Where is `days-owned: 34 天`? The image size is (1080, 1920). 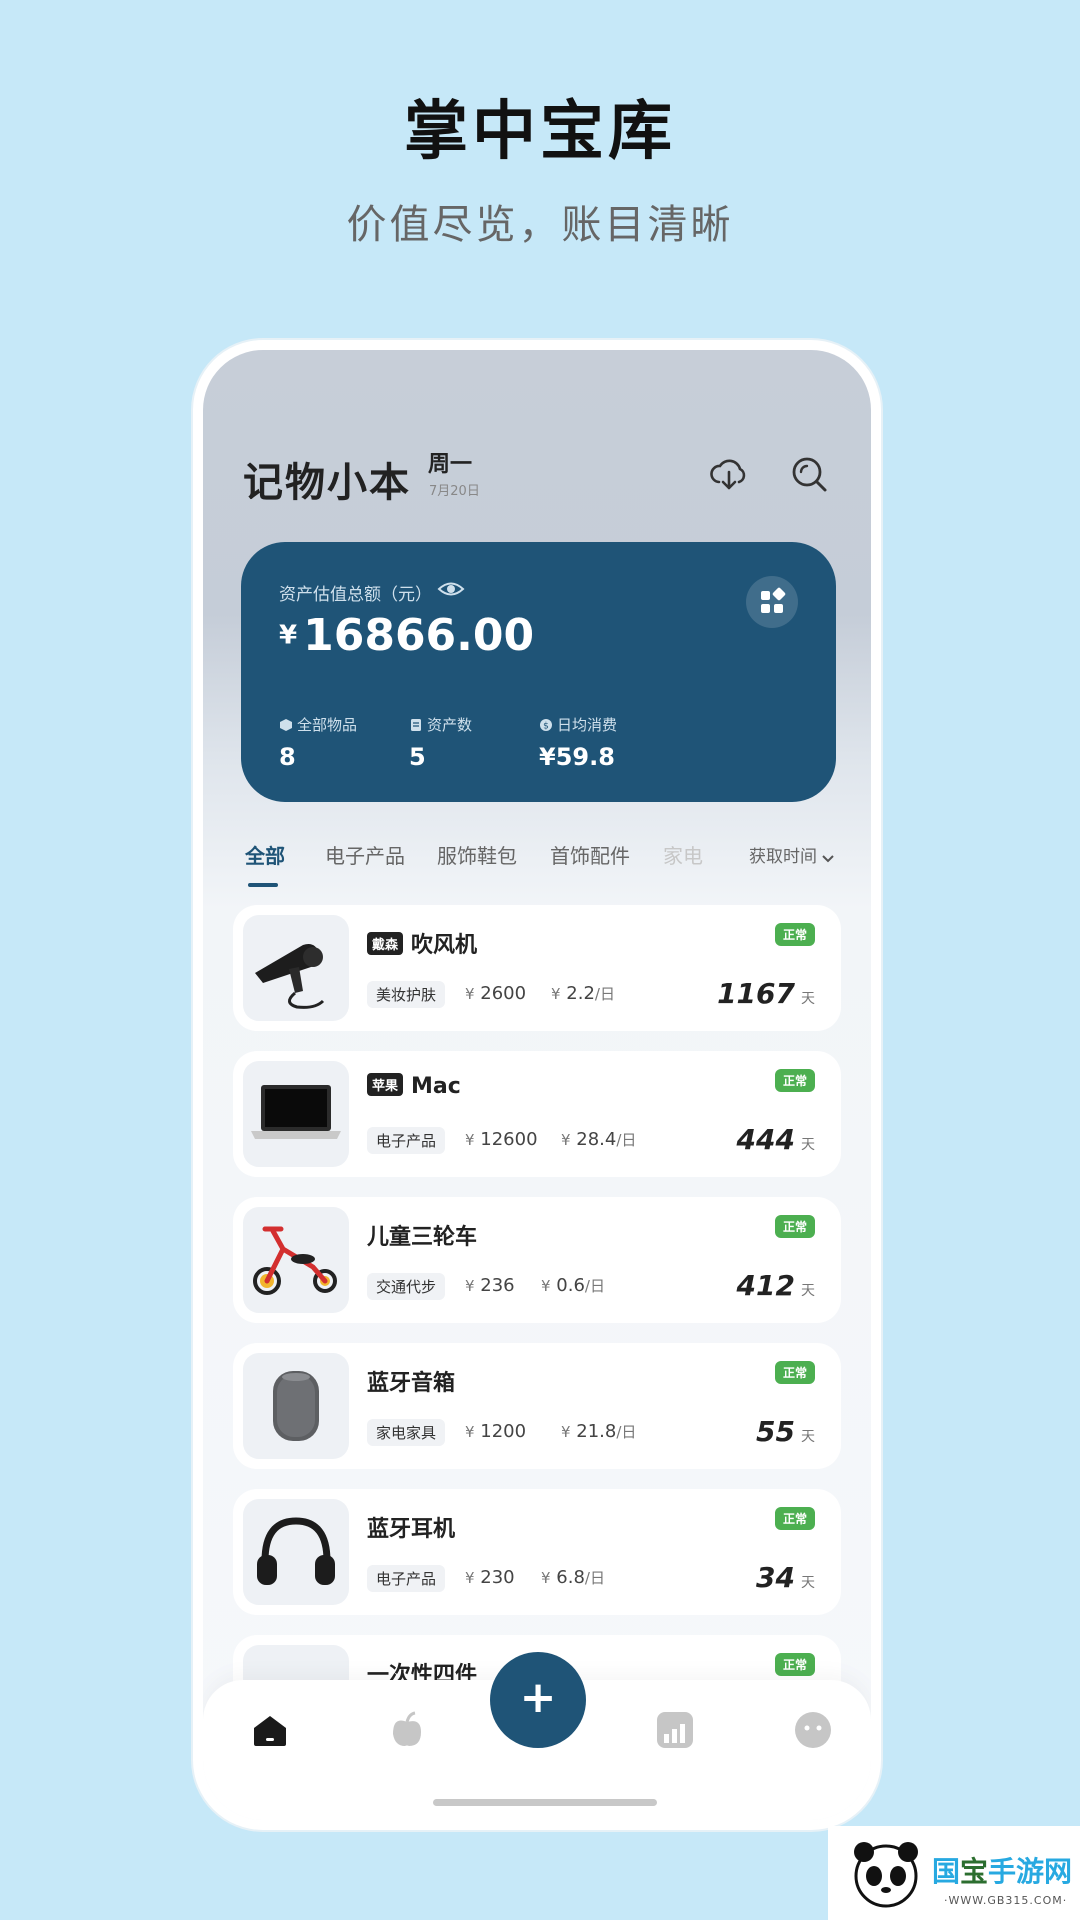 days-owned: 34 天 is located at coordinates (785, 1577).